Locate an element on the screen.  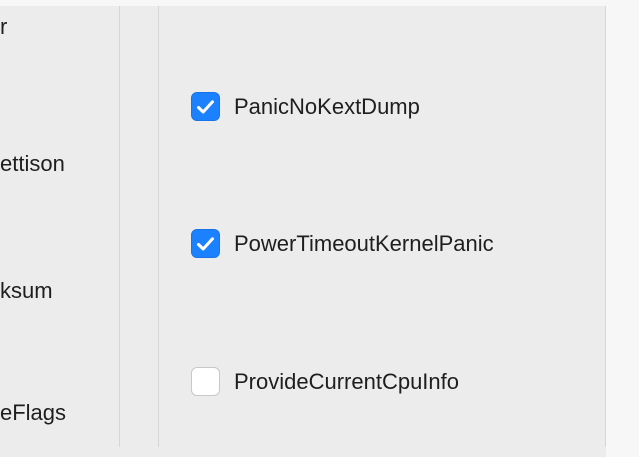
left-column-label: ettison is located at coordinates (32, 164).